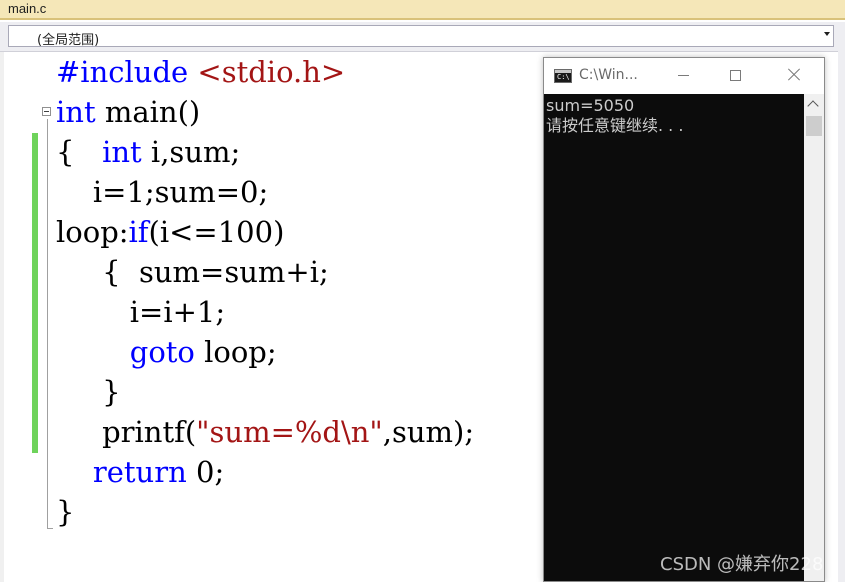 Image resolution: width=845 pixels, height=582 pixels. What do you see at coordinates (813, 106) in the screenshot?
I see `scroll-up-icon` at bounding box center [813, 106].